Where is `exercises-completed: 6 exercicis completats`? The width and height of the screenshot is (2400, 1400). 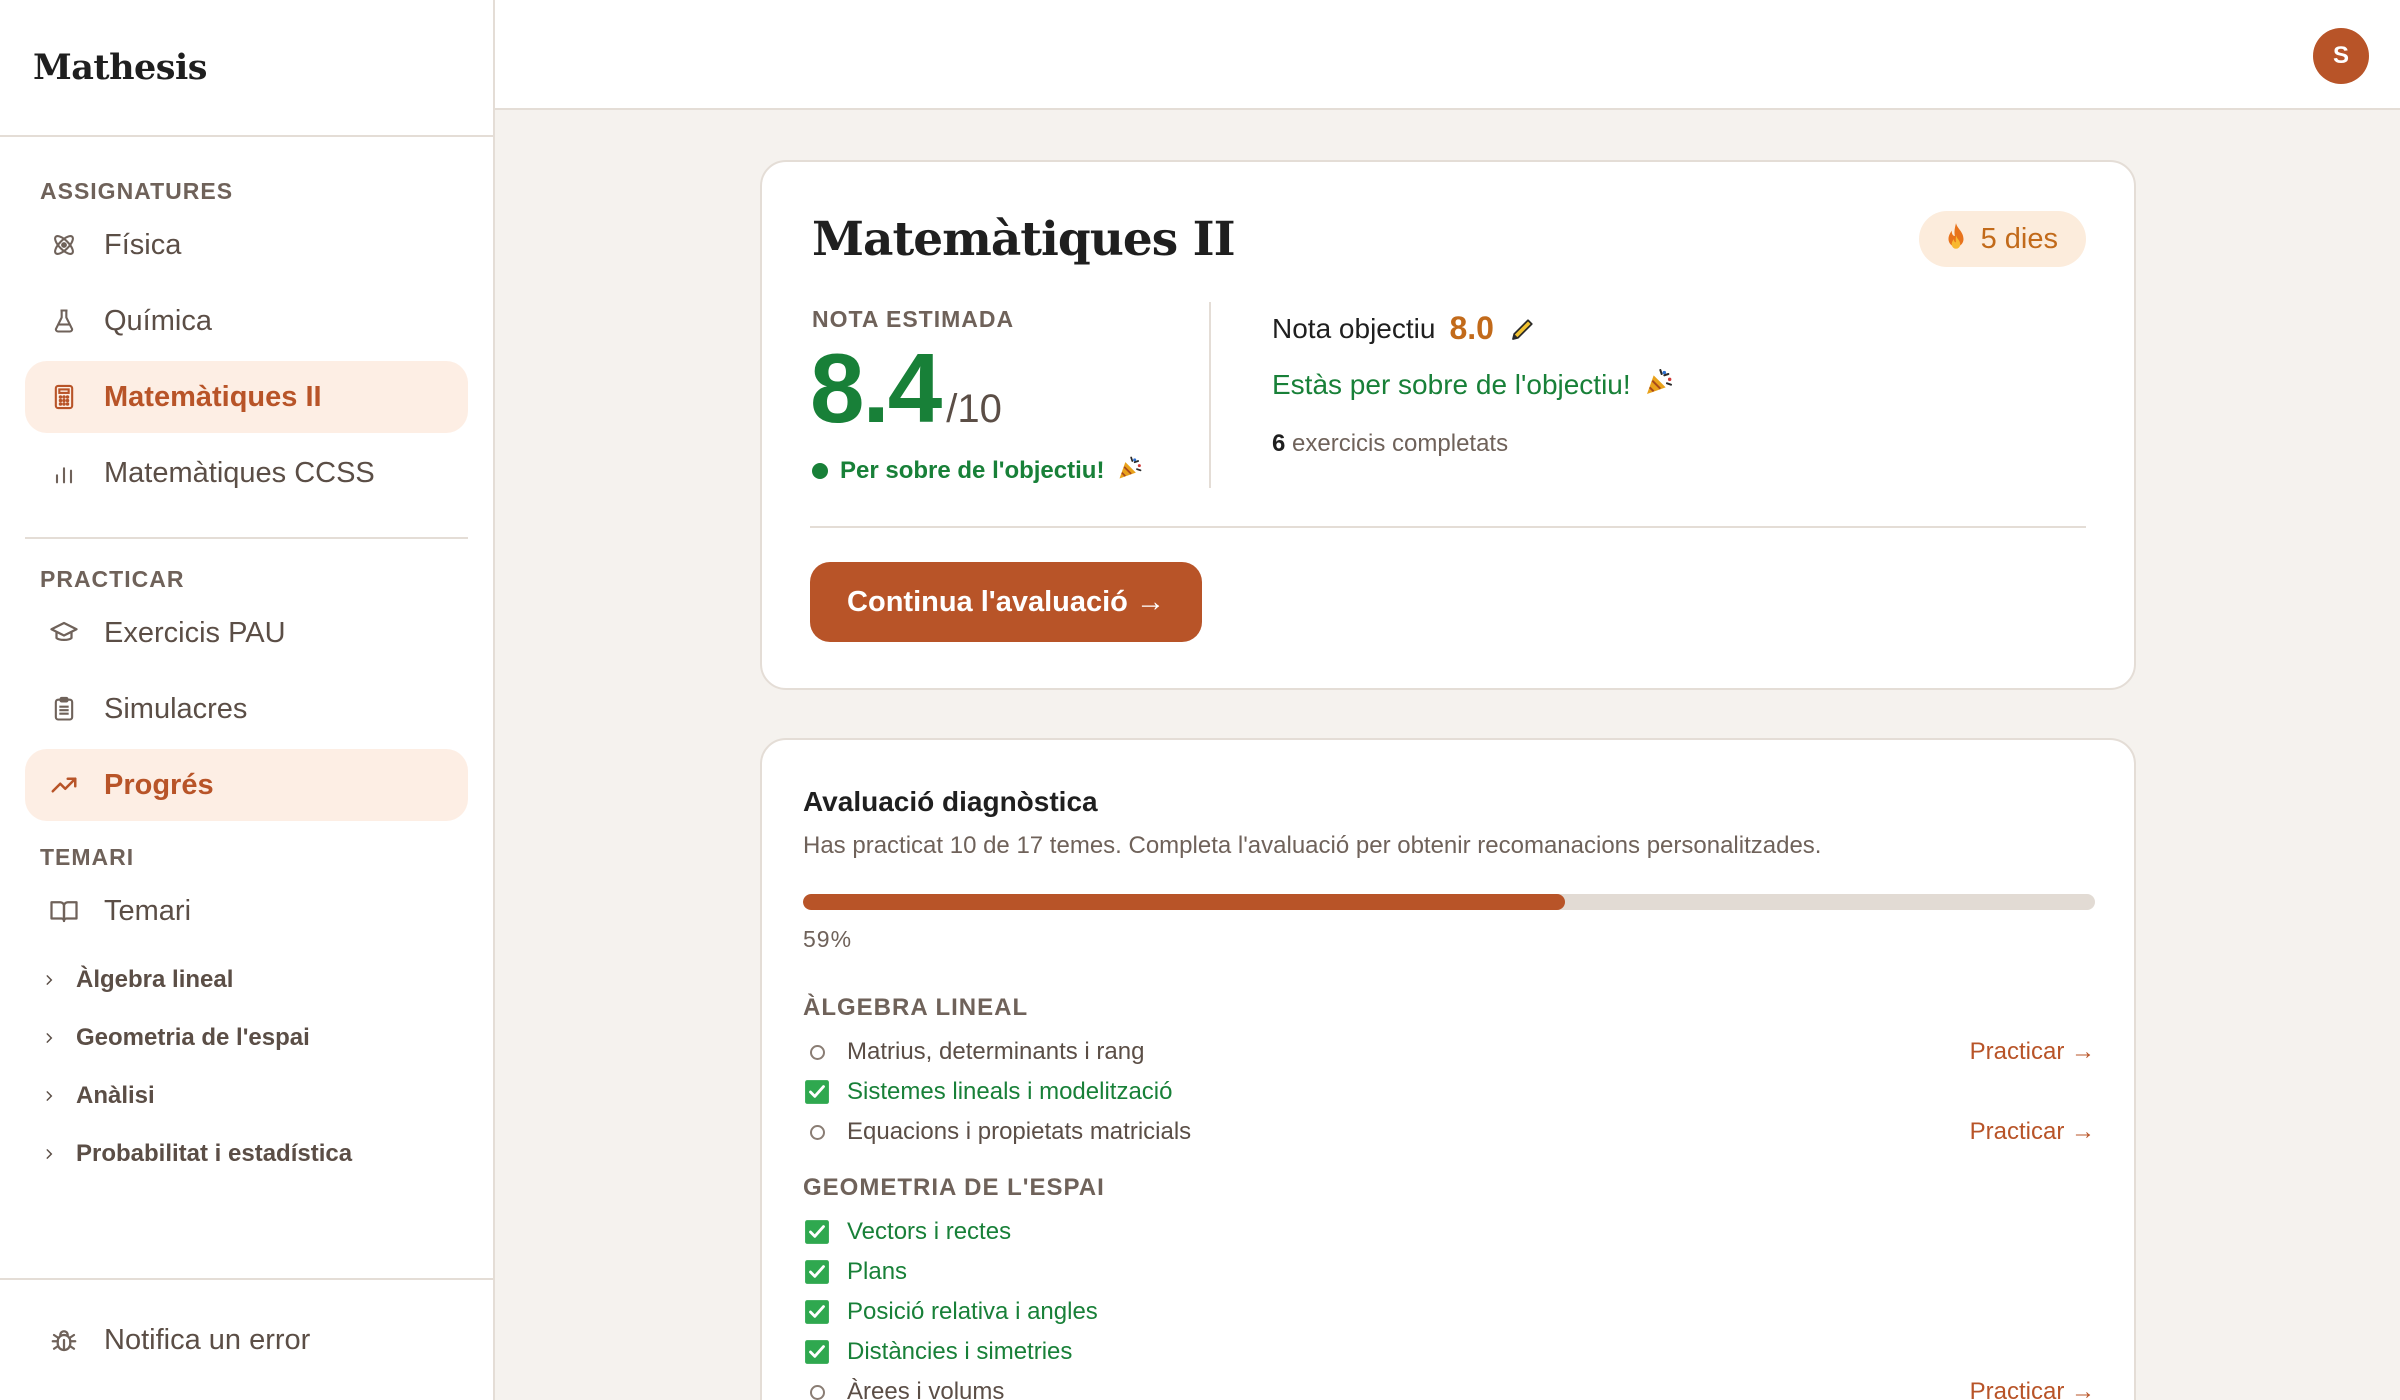
exercises-completed: 6 exercicis completats is located at coordinates (1390, 444).